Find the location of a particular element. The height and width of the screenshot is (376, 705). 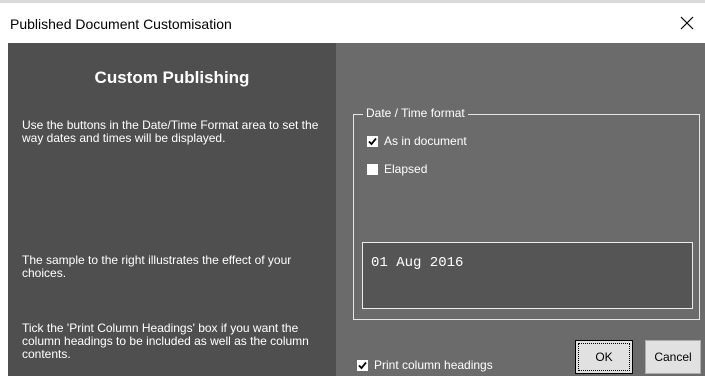

ok-label: OK is located at coordinates (604, 357).